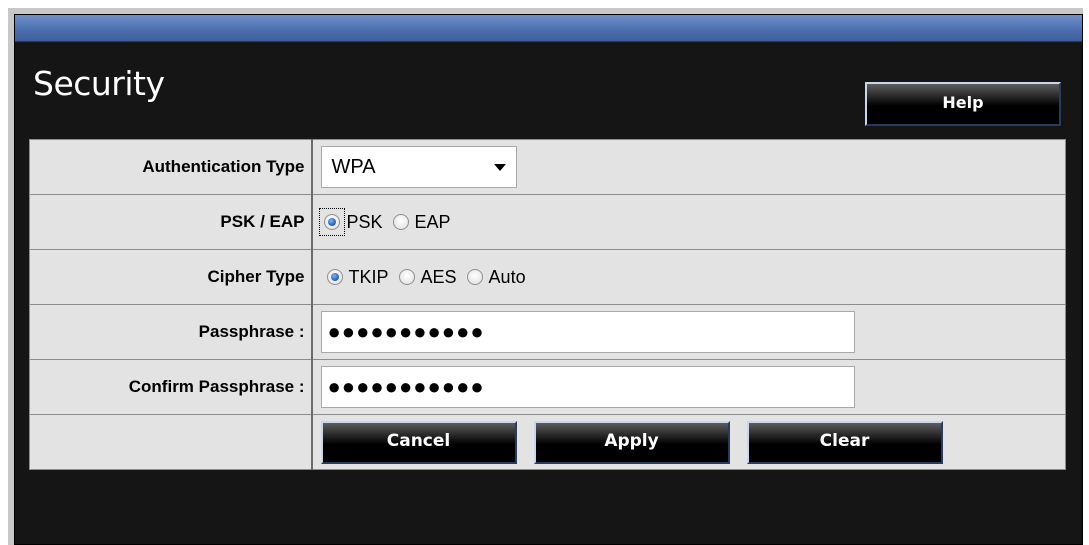 Image resolution: width=1089 pixels, height=545 pixels. I want to click on confirm-passphrase-row: Confirm Passphrase : ●●●●●●●●●●●, so click(547, 387).